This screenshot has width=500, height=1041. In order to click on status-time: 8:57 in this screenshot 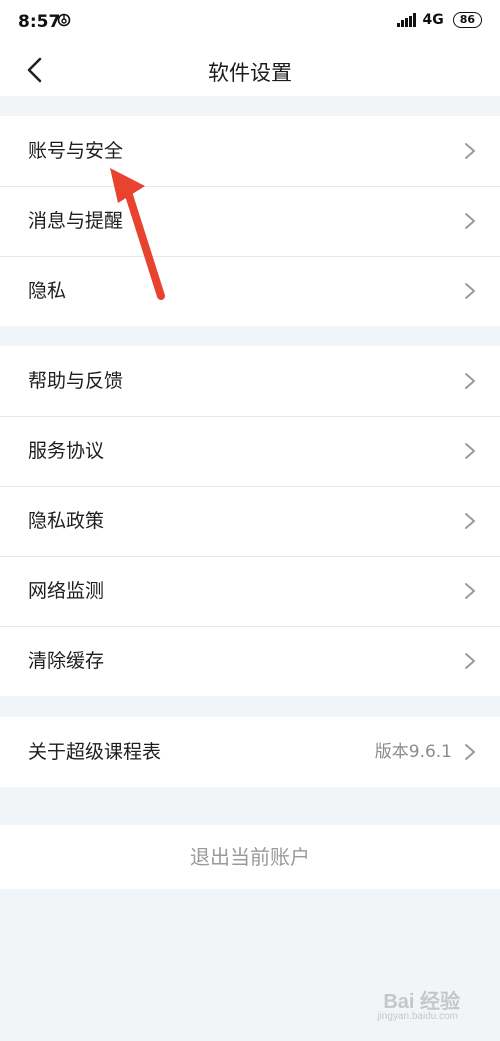, I will do `click(39, 22)`.